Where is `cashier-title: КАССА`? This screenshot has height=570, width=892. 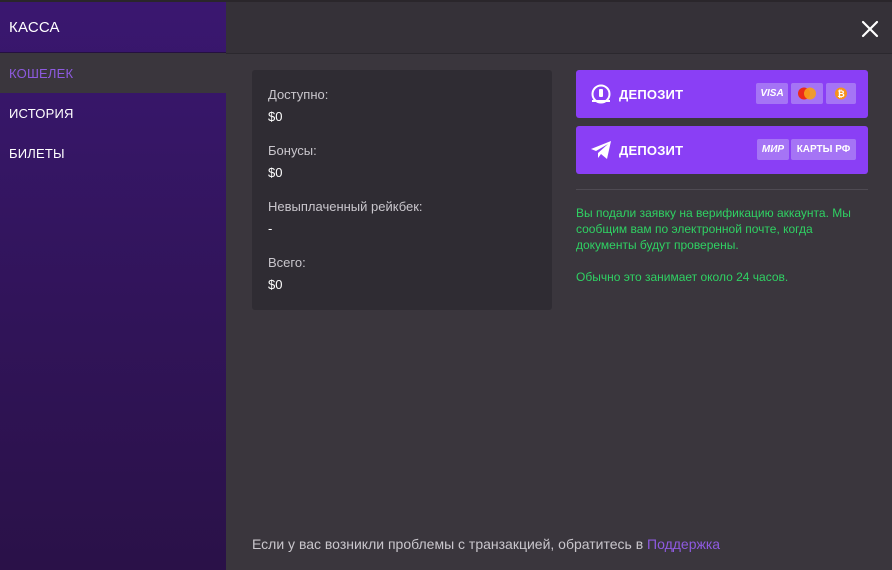
cashier-title: КАССА is located at coordinates (113, 27).